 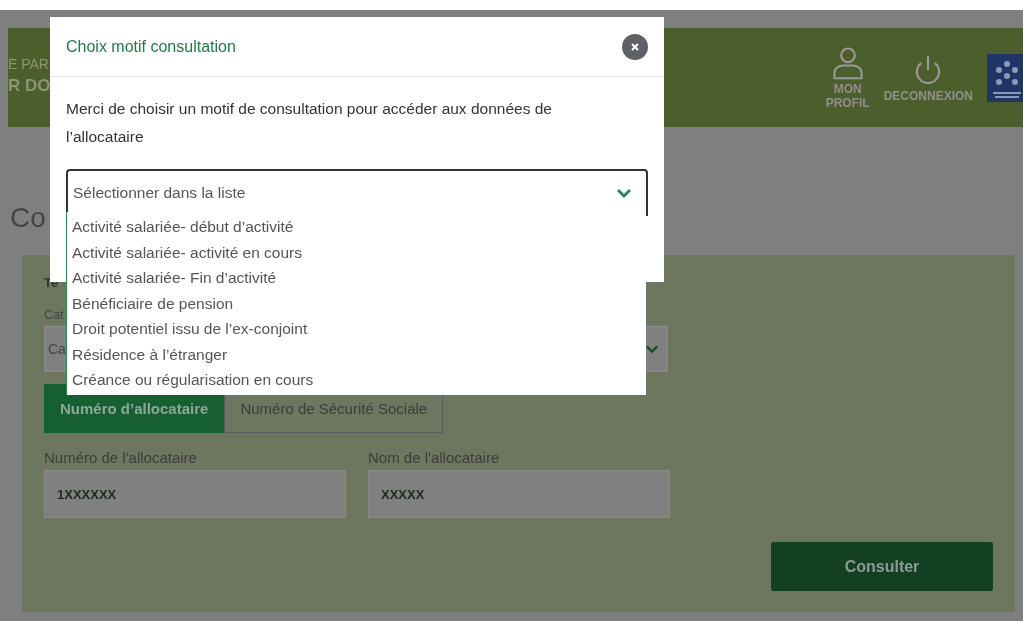 I want to click on close-button, so click(x=635, y=46).